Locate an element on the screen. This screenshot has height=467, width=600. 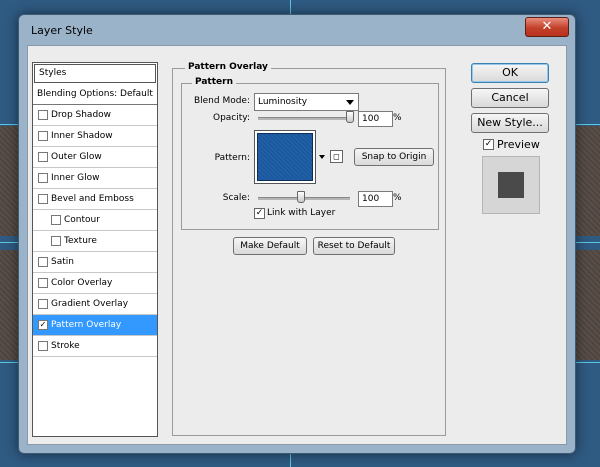
opacity-label: Opacity: is located at coordinates (231, 118).